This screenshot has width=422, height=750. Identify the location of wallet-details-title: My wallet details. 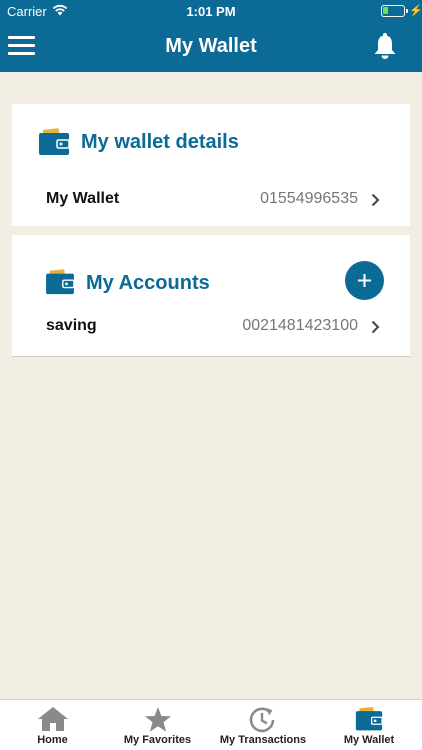
(160, 142).